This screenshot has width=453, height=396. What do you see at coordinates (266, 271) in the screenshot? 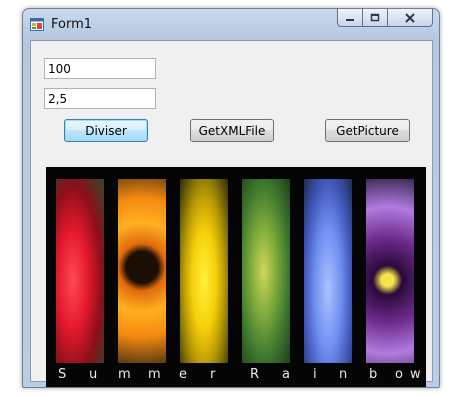
I see `green-seed-pod-photo-strip` at bounding box center [266, 271].